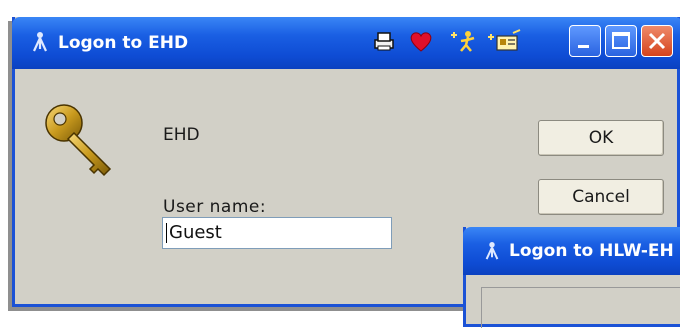  What do you see at coordinates (585, 41) in the screenshot?
I see `minimize-button` at bounding box center [585, 41].